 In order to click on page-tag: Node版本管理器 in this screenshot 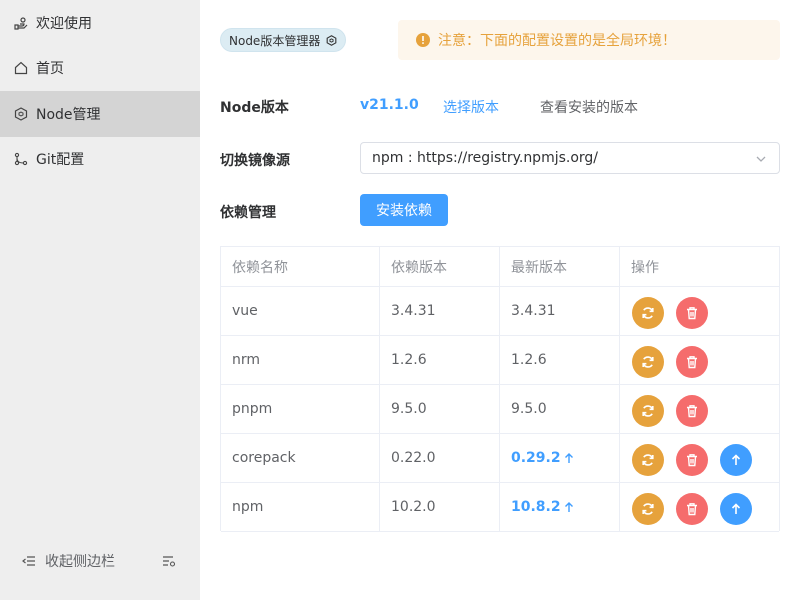, I will do `click(283, 40)`.